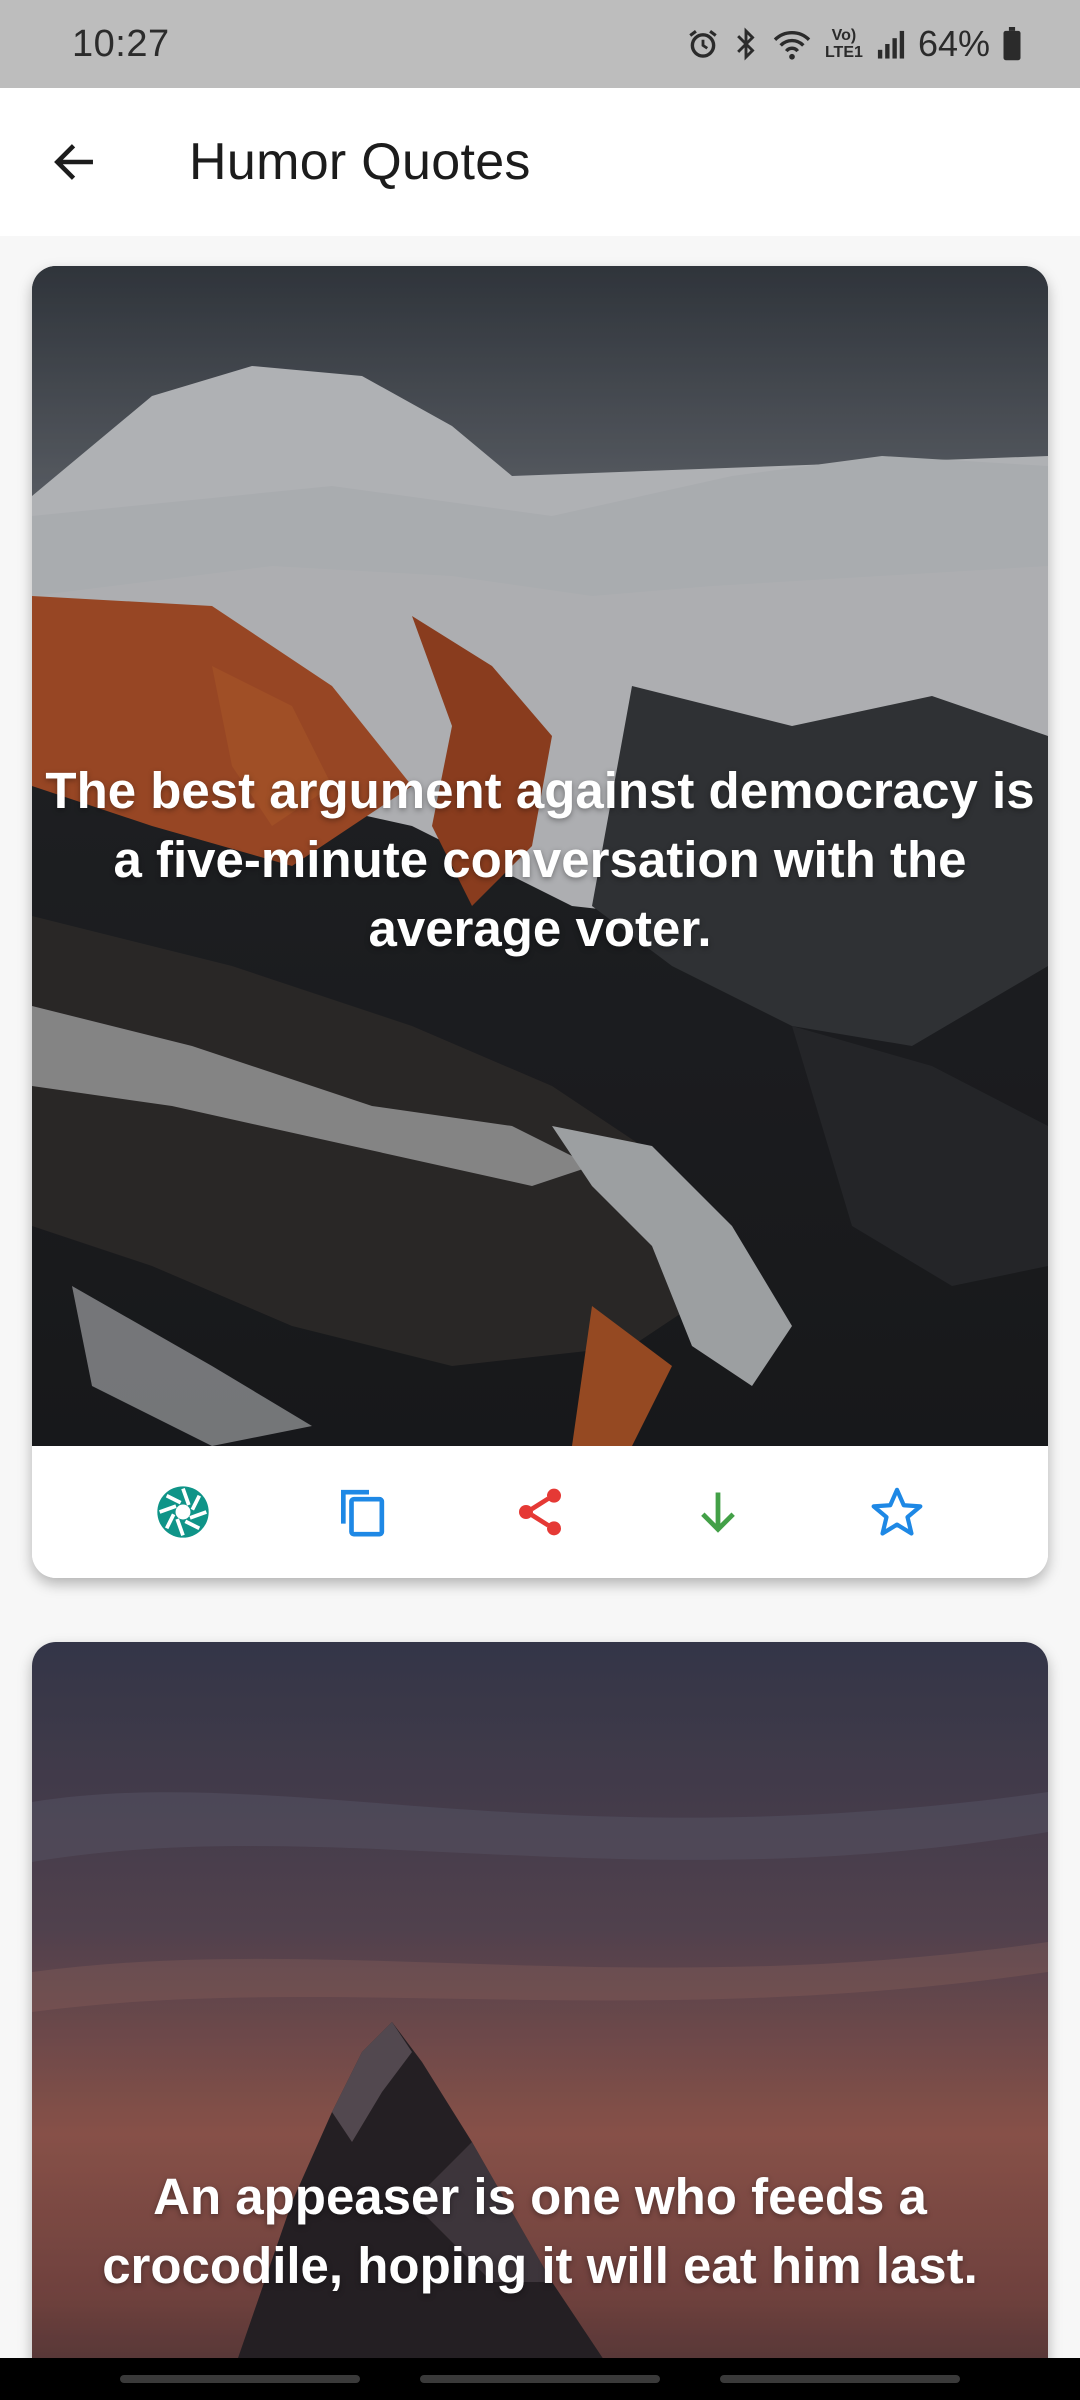 The width and height of the screenshot is (1080, 2400). I want to click on back-button, so click(74, 162).